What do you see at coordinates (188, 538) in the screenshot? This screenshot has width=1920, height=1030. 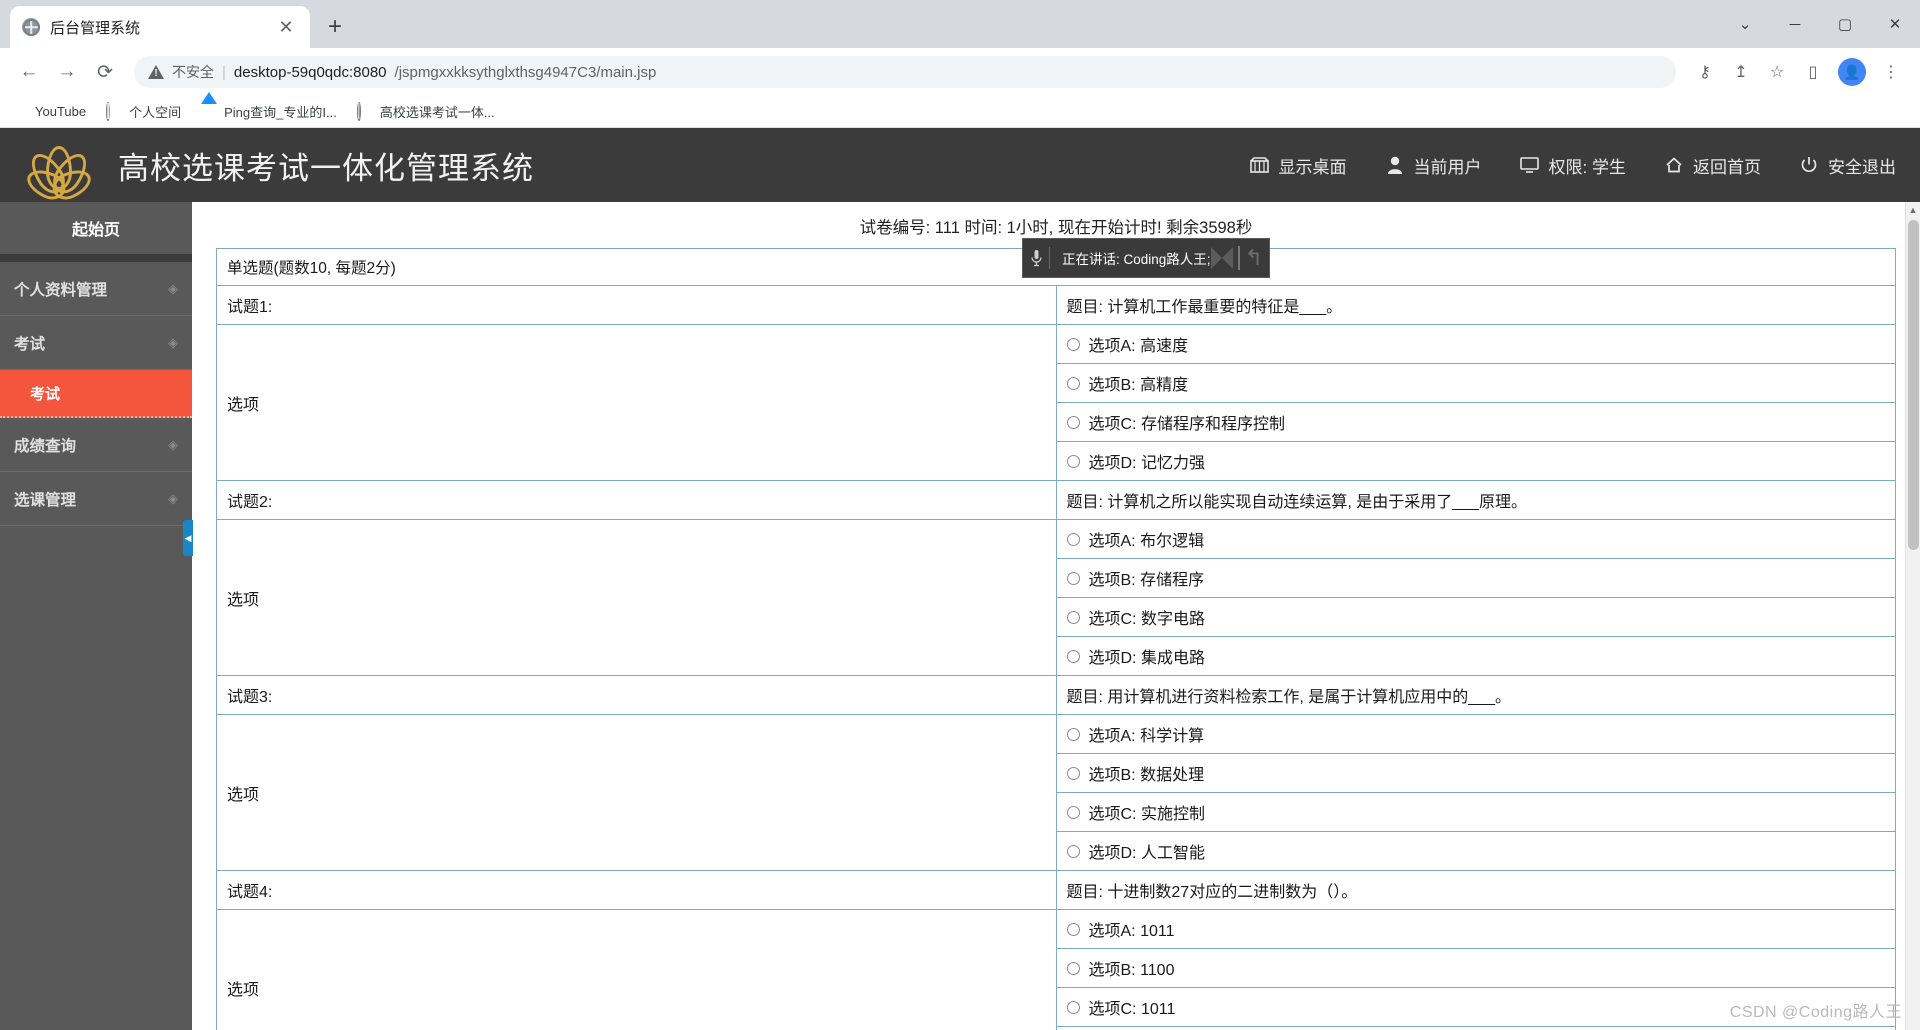 I see `sidebar-collapse-handle: ◀` at bounding box center [188, 538].